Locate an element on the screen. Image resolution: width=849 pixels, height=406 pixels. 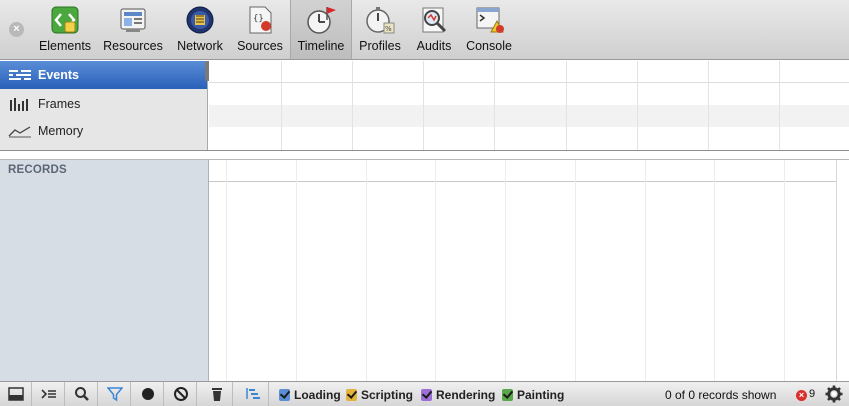
filter-button is located at coordinates (115, 394).